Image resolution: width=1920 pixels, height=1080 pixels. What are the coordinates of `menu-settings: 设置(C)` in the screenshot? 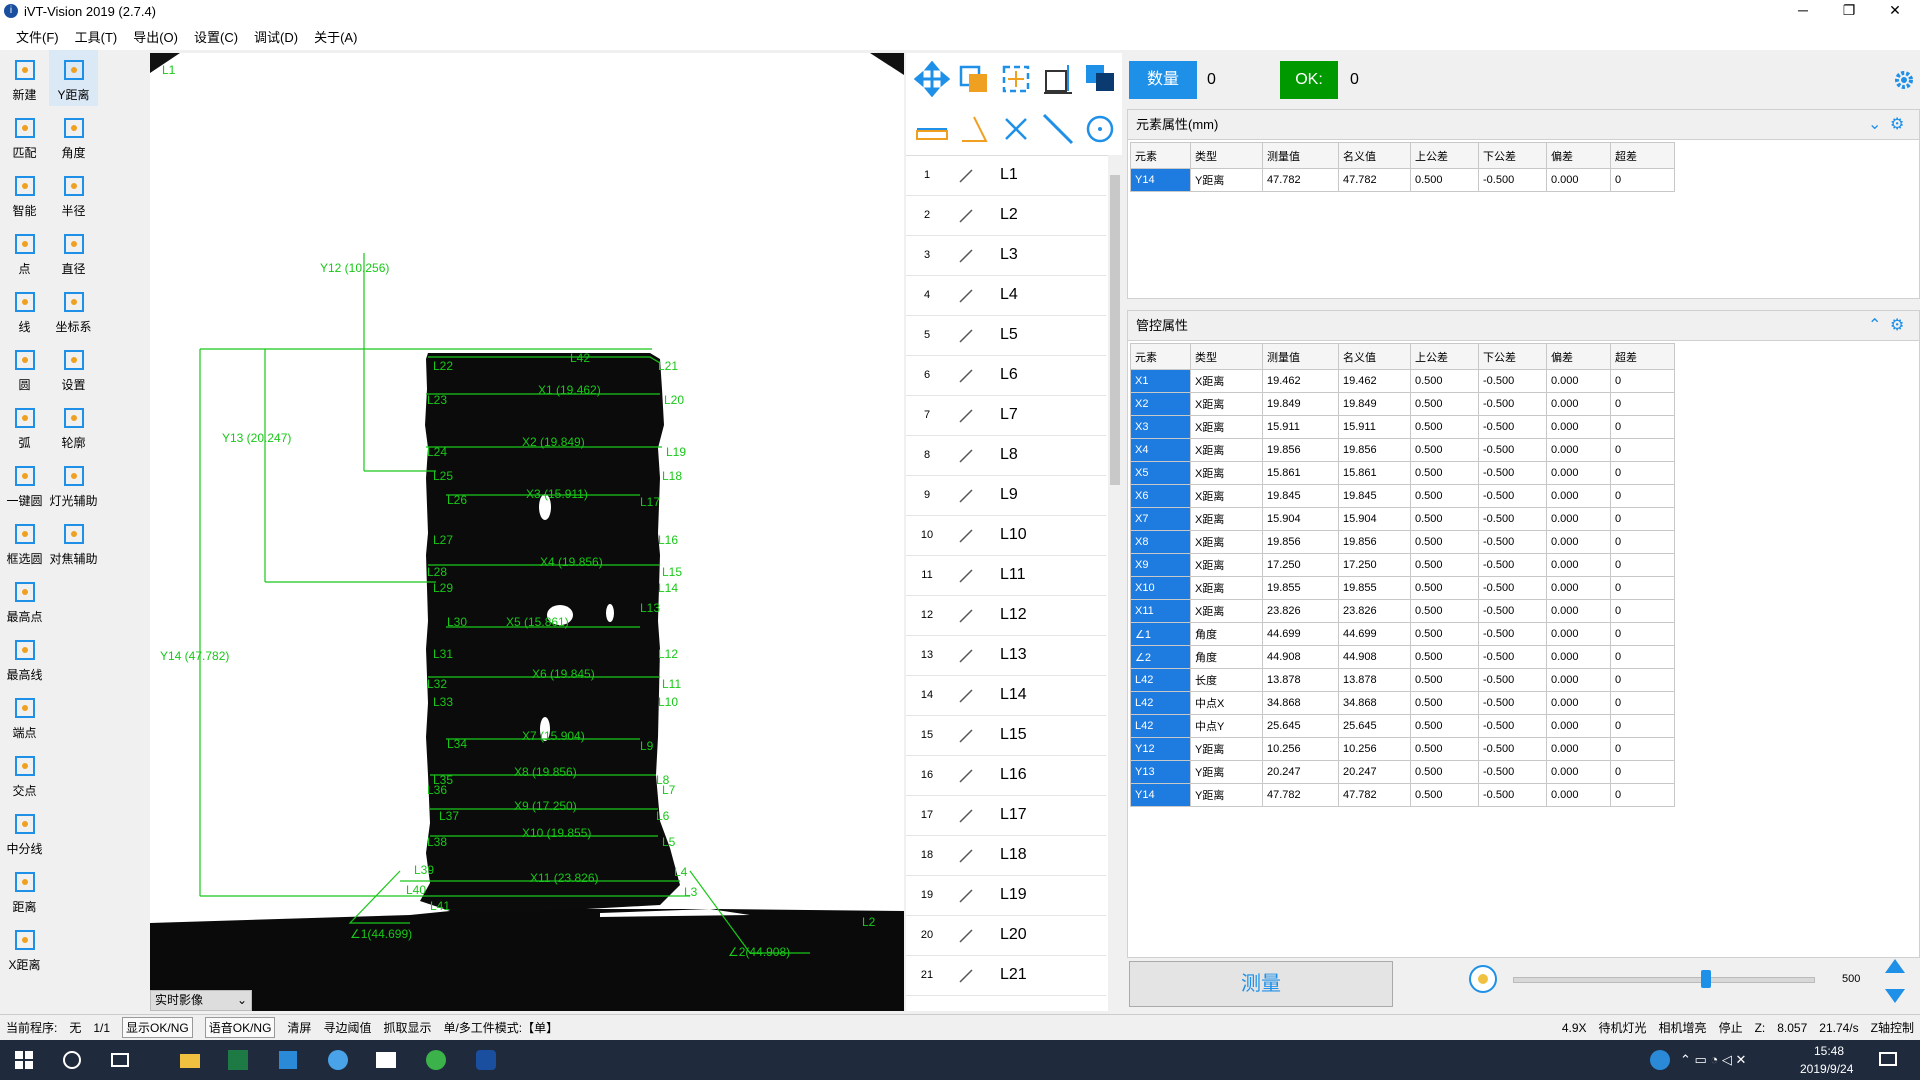 It's located at (216, 36).